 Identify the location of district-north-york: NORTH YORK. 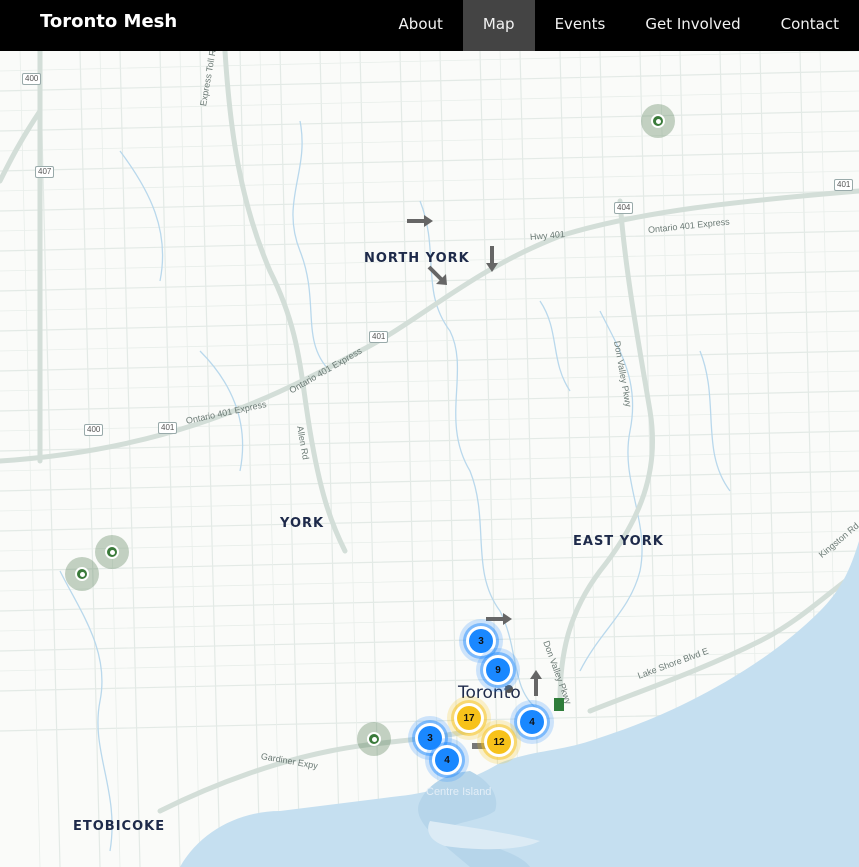
(417, 258).